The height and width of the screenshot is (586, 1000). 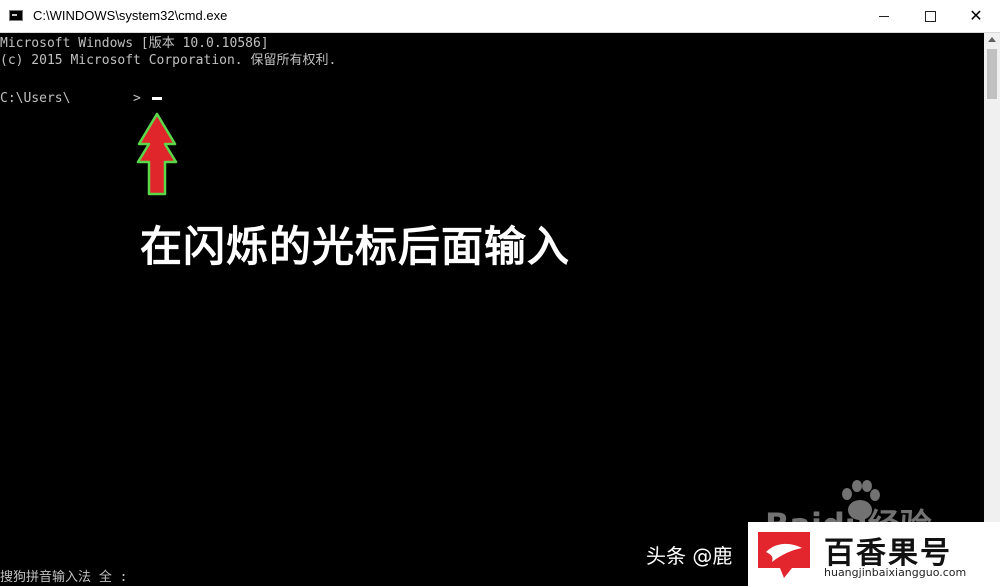 What do you see at coordinates (16, 15) in the screenshot?
I see `cmd-app-icon` at bounding box center [16, 15].